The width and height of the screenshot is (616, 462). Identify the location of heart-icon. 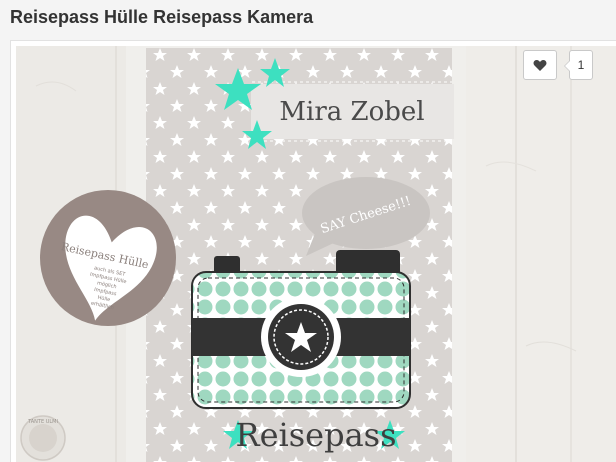
(540, 65).